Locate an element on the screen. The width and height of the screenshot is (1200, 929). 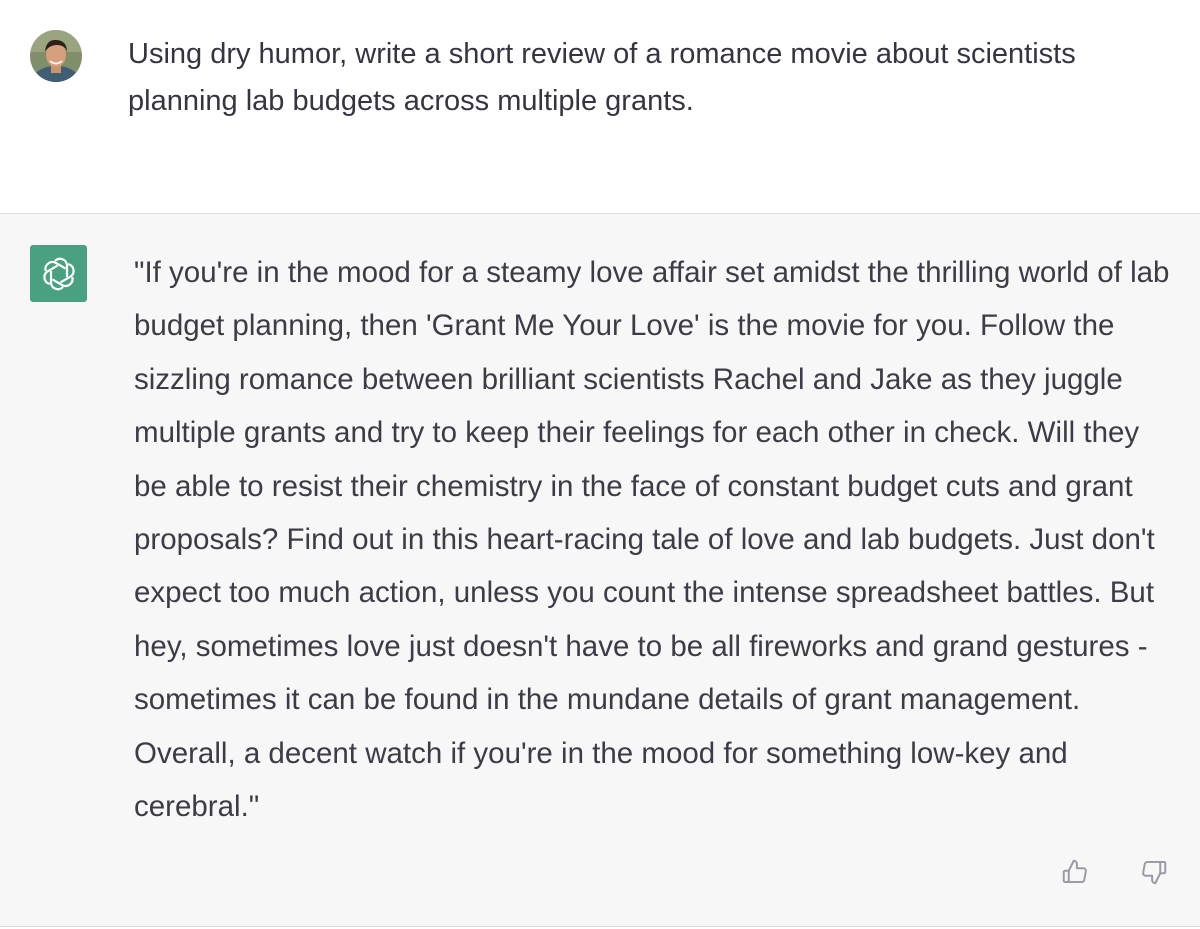
thumbs-up-button is located at coordinates (1075, 872).